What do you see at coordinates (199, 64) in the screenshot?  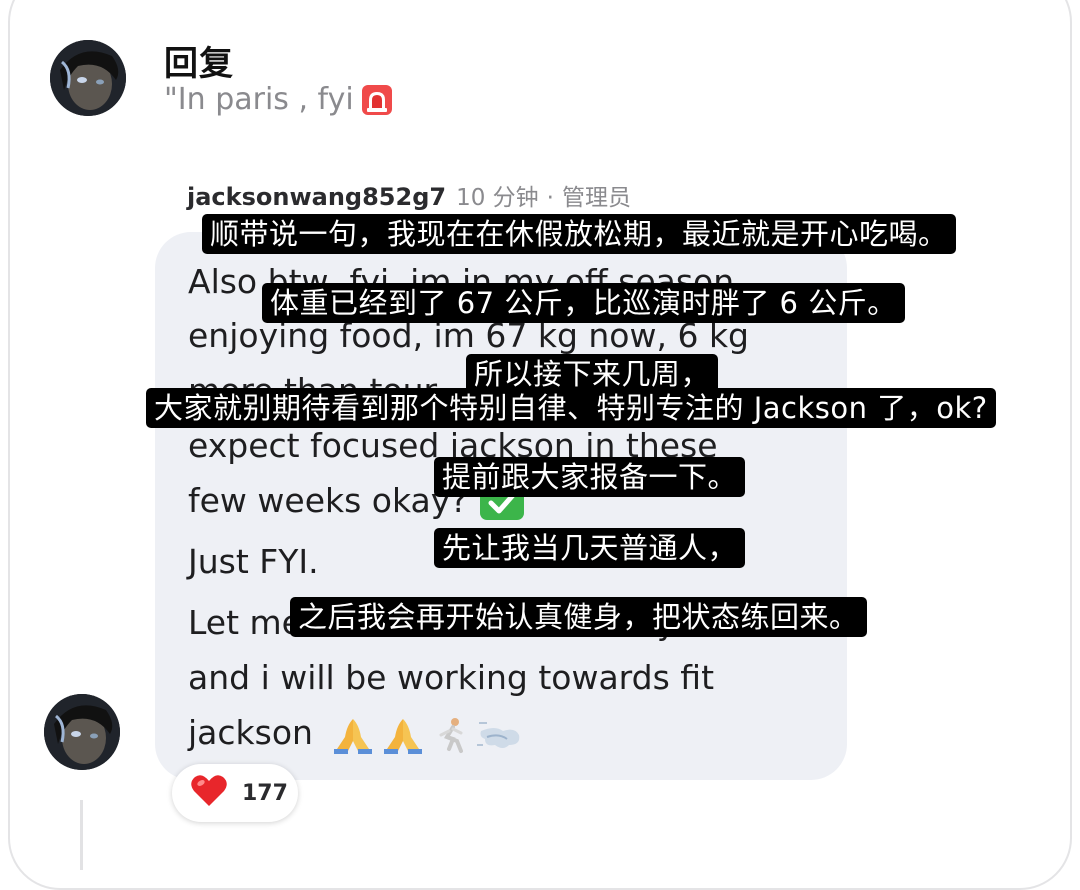 I see `page-title: 回复` at bounding box center [199, 64].